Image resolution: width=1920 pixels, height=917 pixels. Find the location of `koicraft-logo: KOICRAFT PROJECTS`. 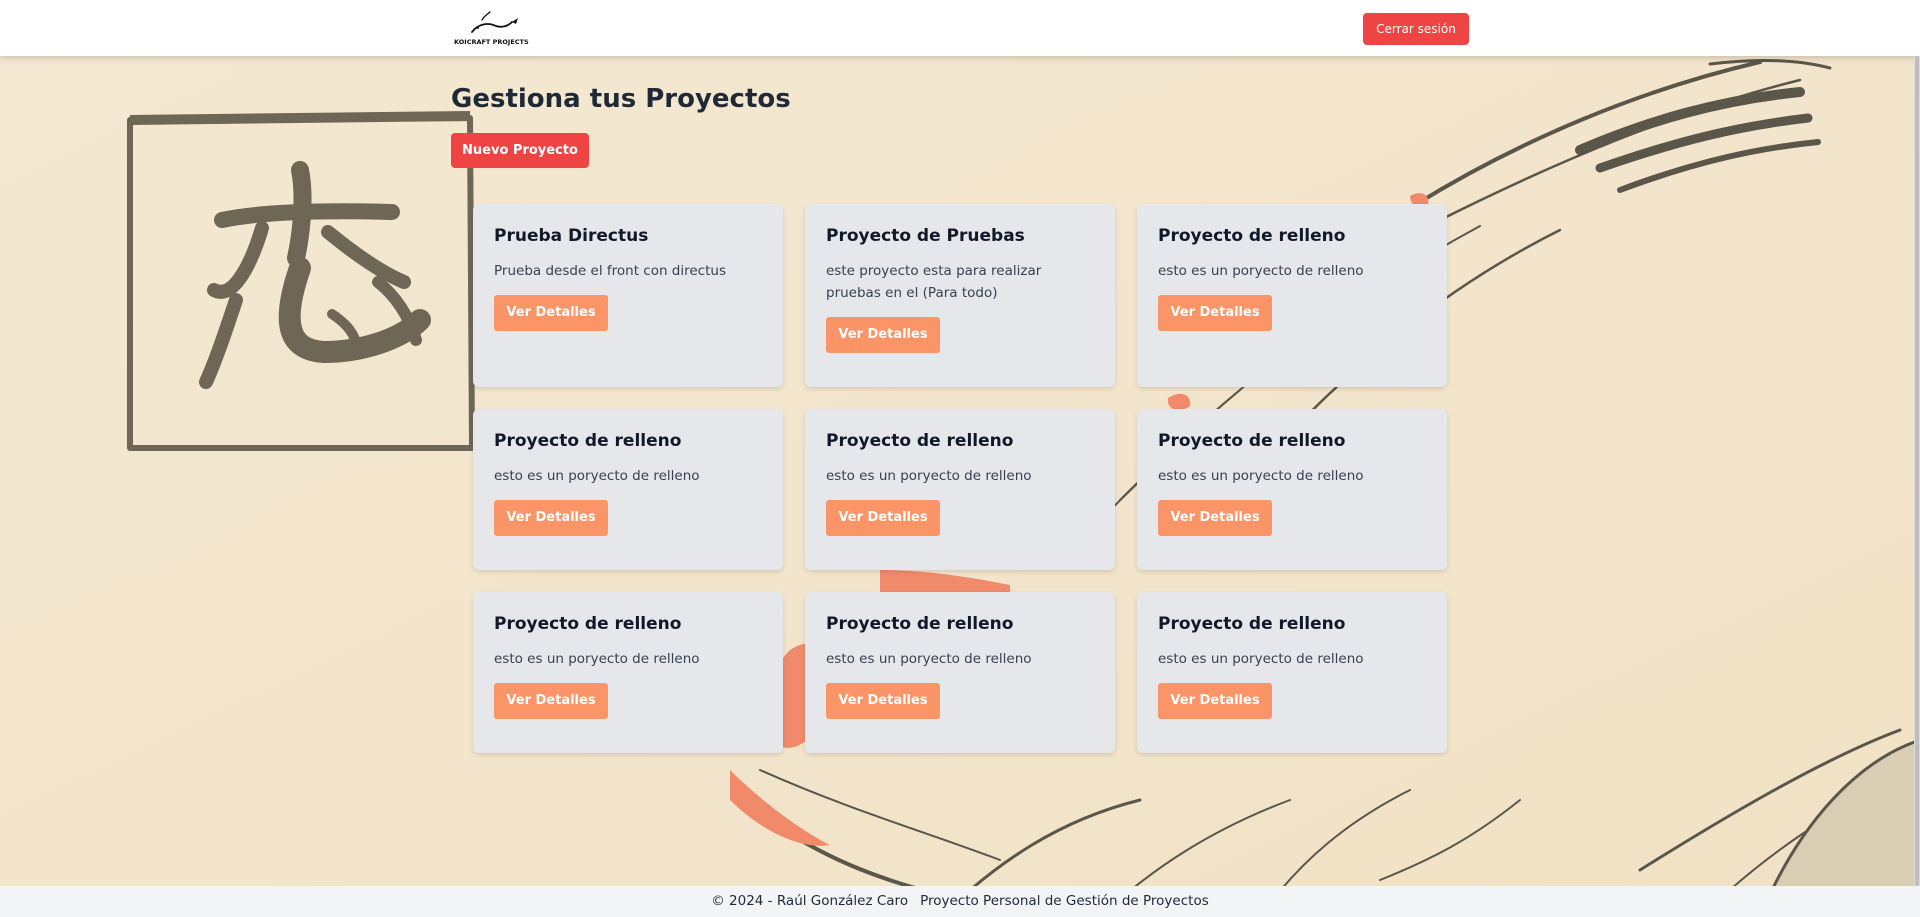

koicraft-logo: KOICRAFT PROJECTS is located at coordinates (491, 29).